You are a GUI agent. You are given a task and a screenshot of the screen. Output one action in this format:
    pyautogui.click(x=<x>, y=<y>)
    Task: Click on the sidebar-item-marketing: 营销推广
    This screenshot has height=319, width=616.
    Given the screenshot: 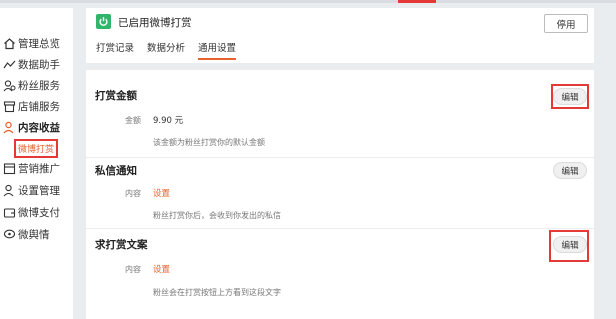 What is the action you would take?
    pyautogui.click(x=37, y=168)
    